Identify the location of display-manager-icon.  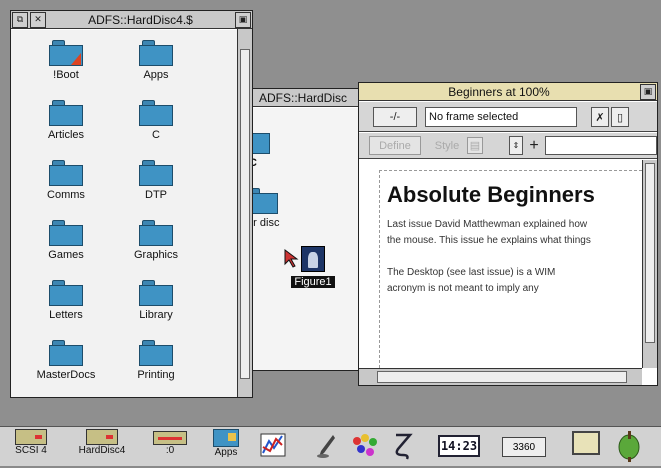
(586, 443).